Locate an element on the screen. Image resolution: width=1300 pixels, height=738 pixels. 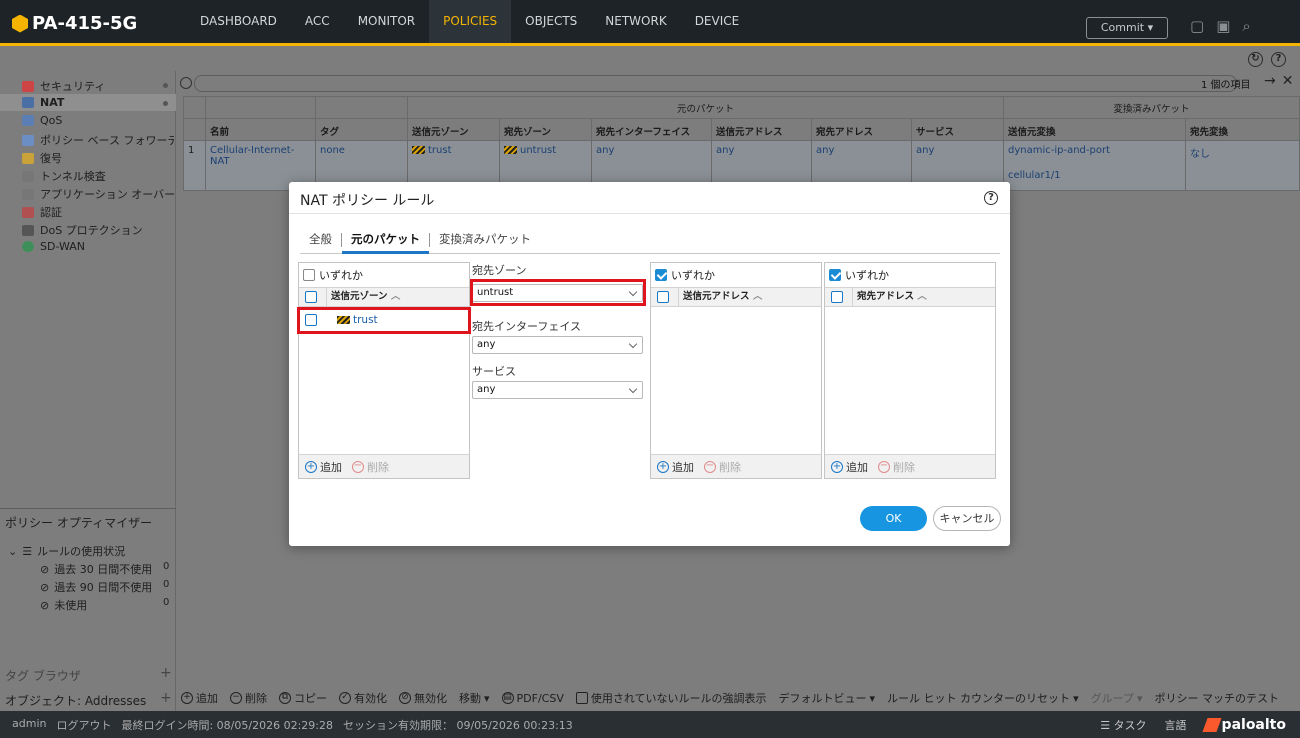
disable-button: ⊘ 無効化 is located at coordinates (423, 698).